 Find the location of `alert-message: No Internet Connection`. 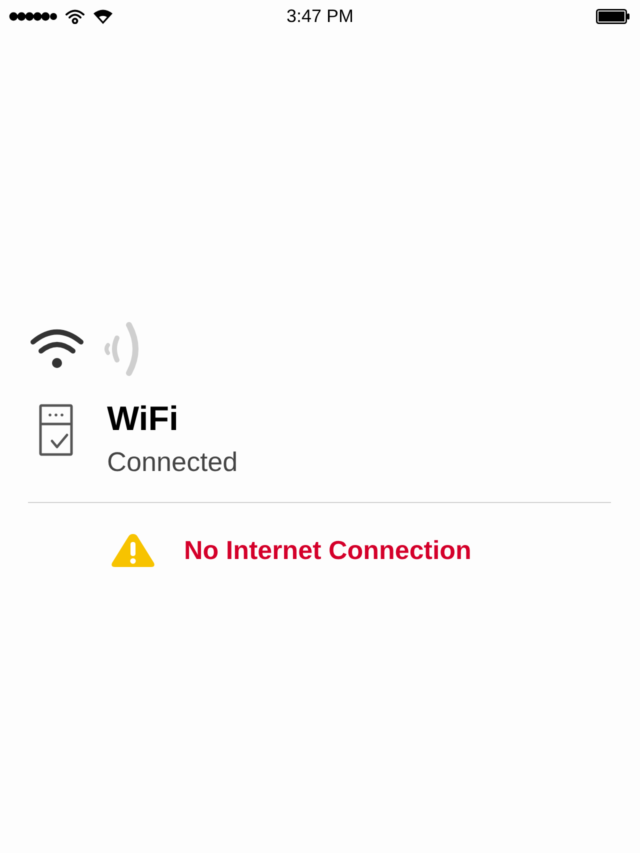

alert-message: No Internet Connection is located at coordinates (328, 550).